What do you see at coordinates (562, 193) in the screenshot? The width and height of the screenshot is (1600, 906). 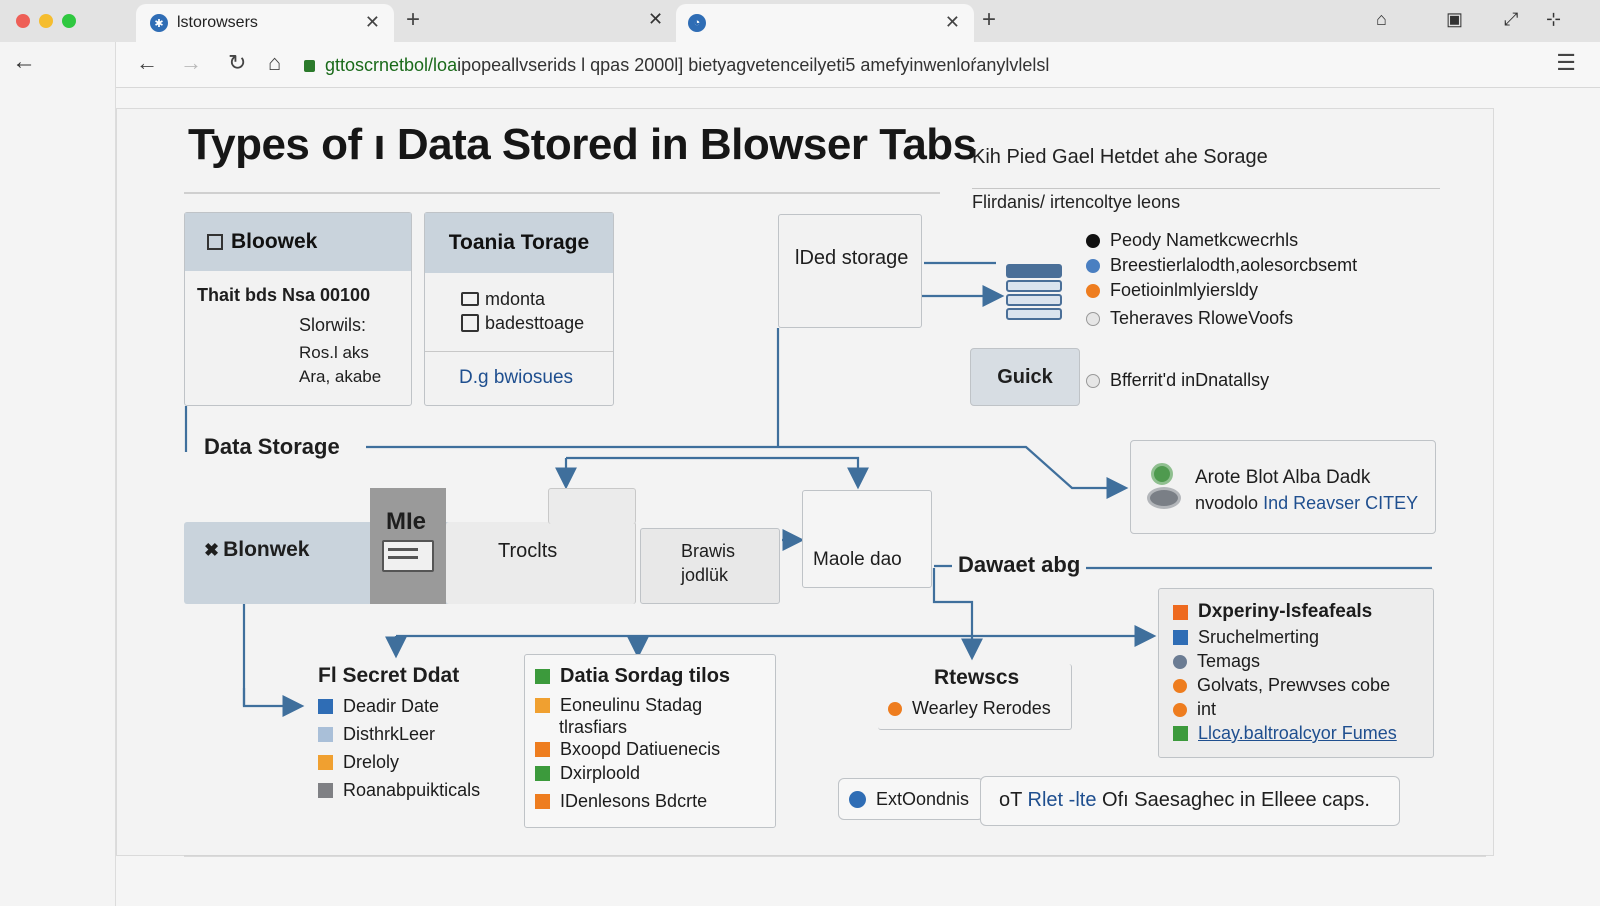 I see `divider` at bounding box center [562, 193].